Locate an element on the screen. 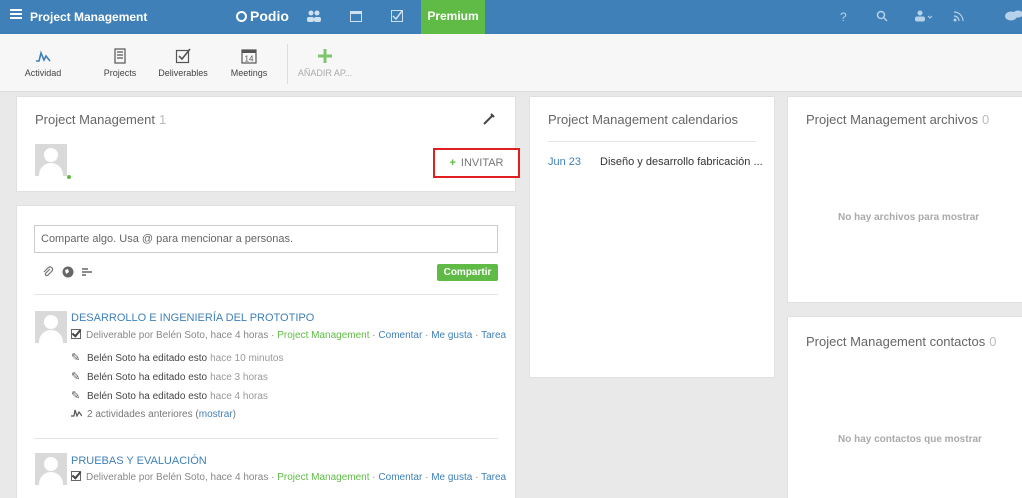  feed-item-title: DESARROLLO E INGENIERÍA DEL PROTOTIPO is located at coordinates (192, 318).